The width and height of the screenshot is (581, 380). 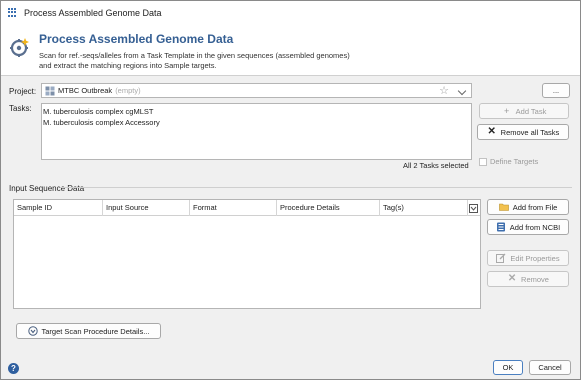 I want to click on remove-all-tasks-button: ✕ Remove all Tasks, so click(x=523, y=132).